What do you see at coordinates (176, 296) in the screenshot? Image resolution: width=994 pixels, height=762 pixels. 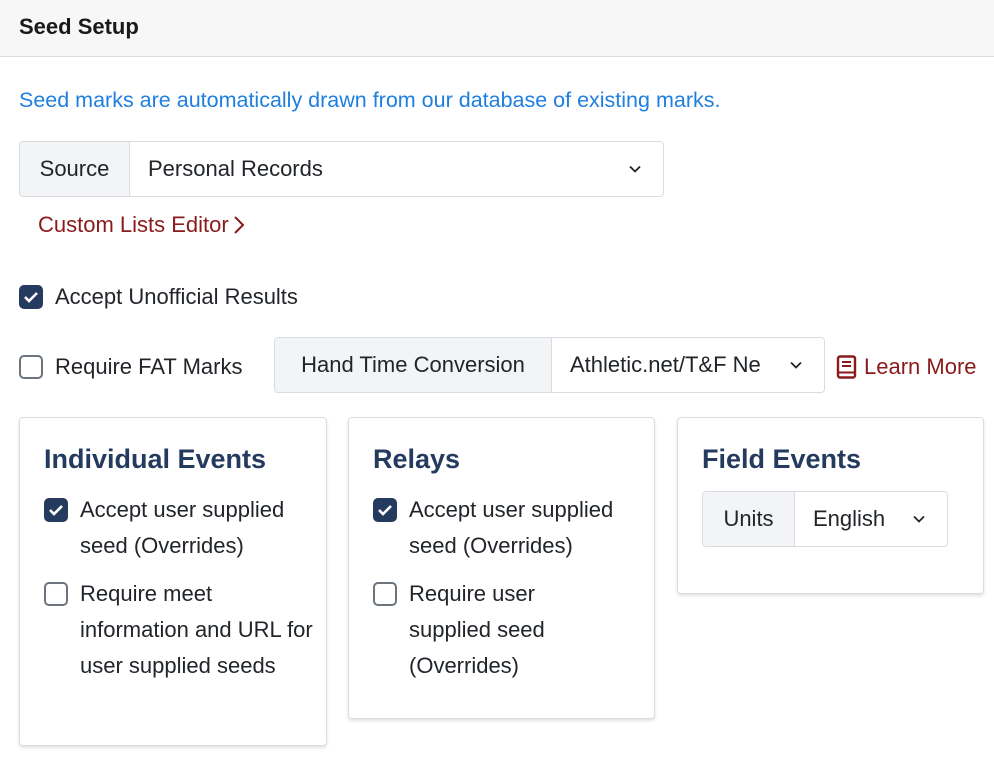 I see `accept-unofficial-label: Accept Unofficial Results` at bounding box center [176, 296].